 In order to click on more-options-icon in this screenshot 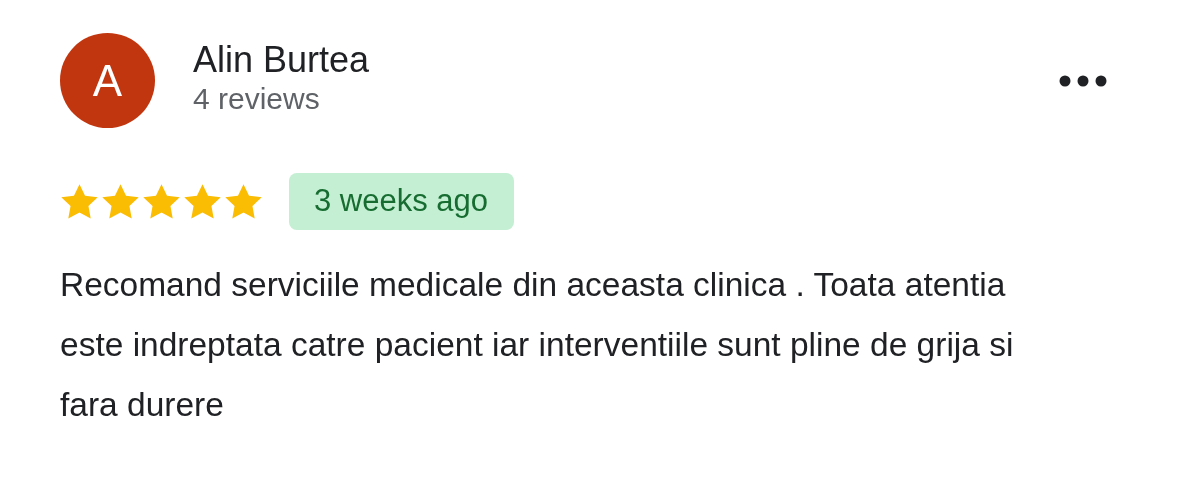, I will do `click(1083, 81)`.